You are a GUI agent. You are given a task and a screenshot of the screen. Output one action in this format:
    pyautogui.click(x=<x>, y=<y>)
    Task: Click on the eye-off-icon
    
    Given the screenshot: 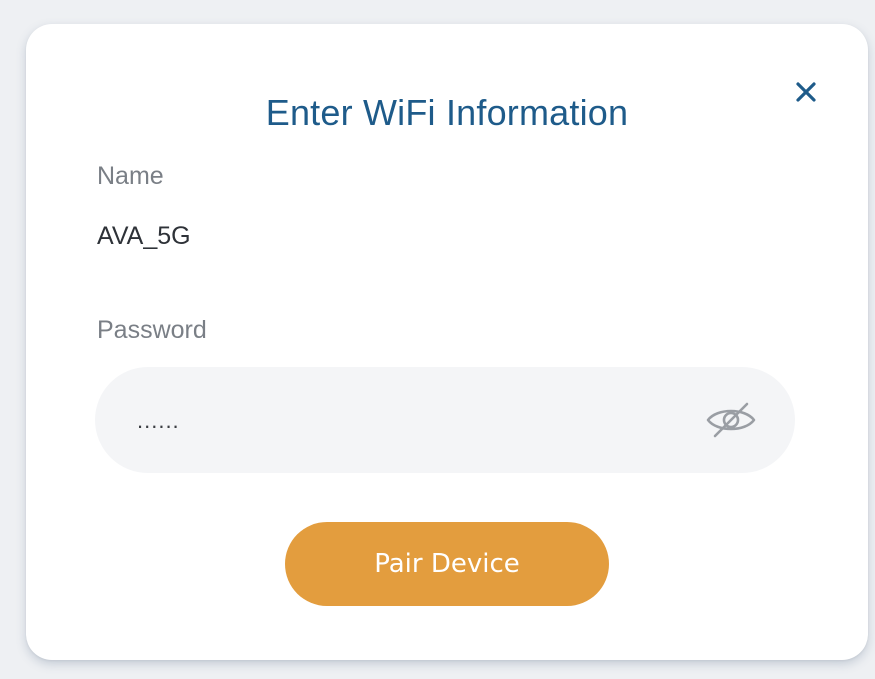 What is the action you would take?
    pyautogui.click(x=731, y=420)
    